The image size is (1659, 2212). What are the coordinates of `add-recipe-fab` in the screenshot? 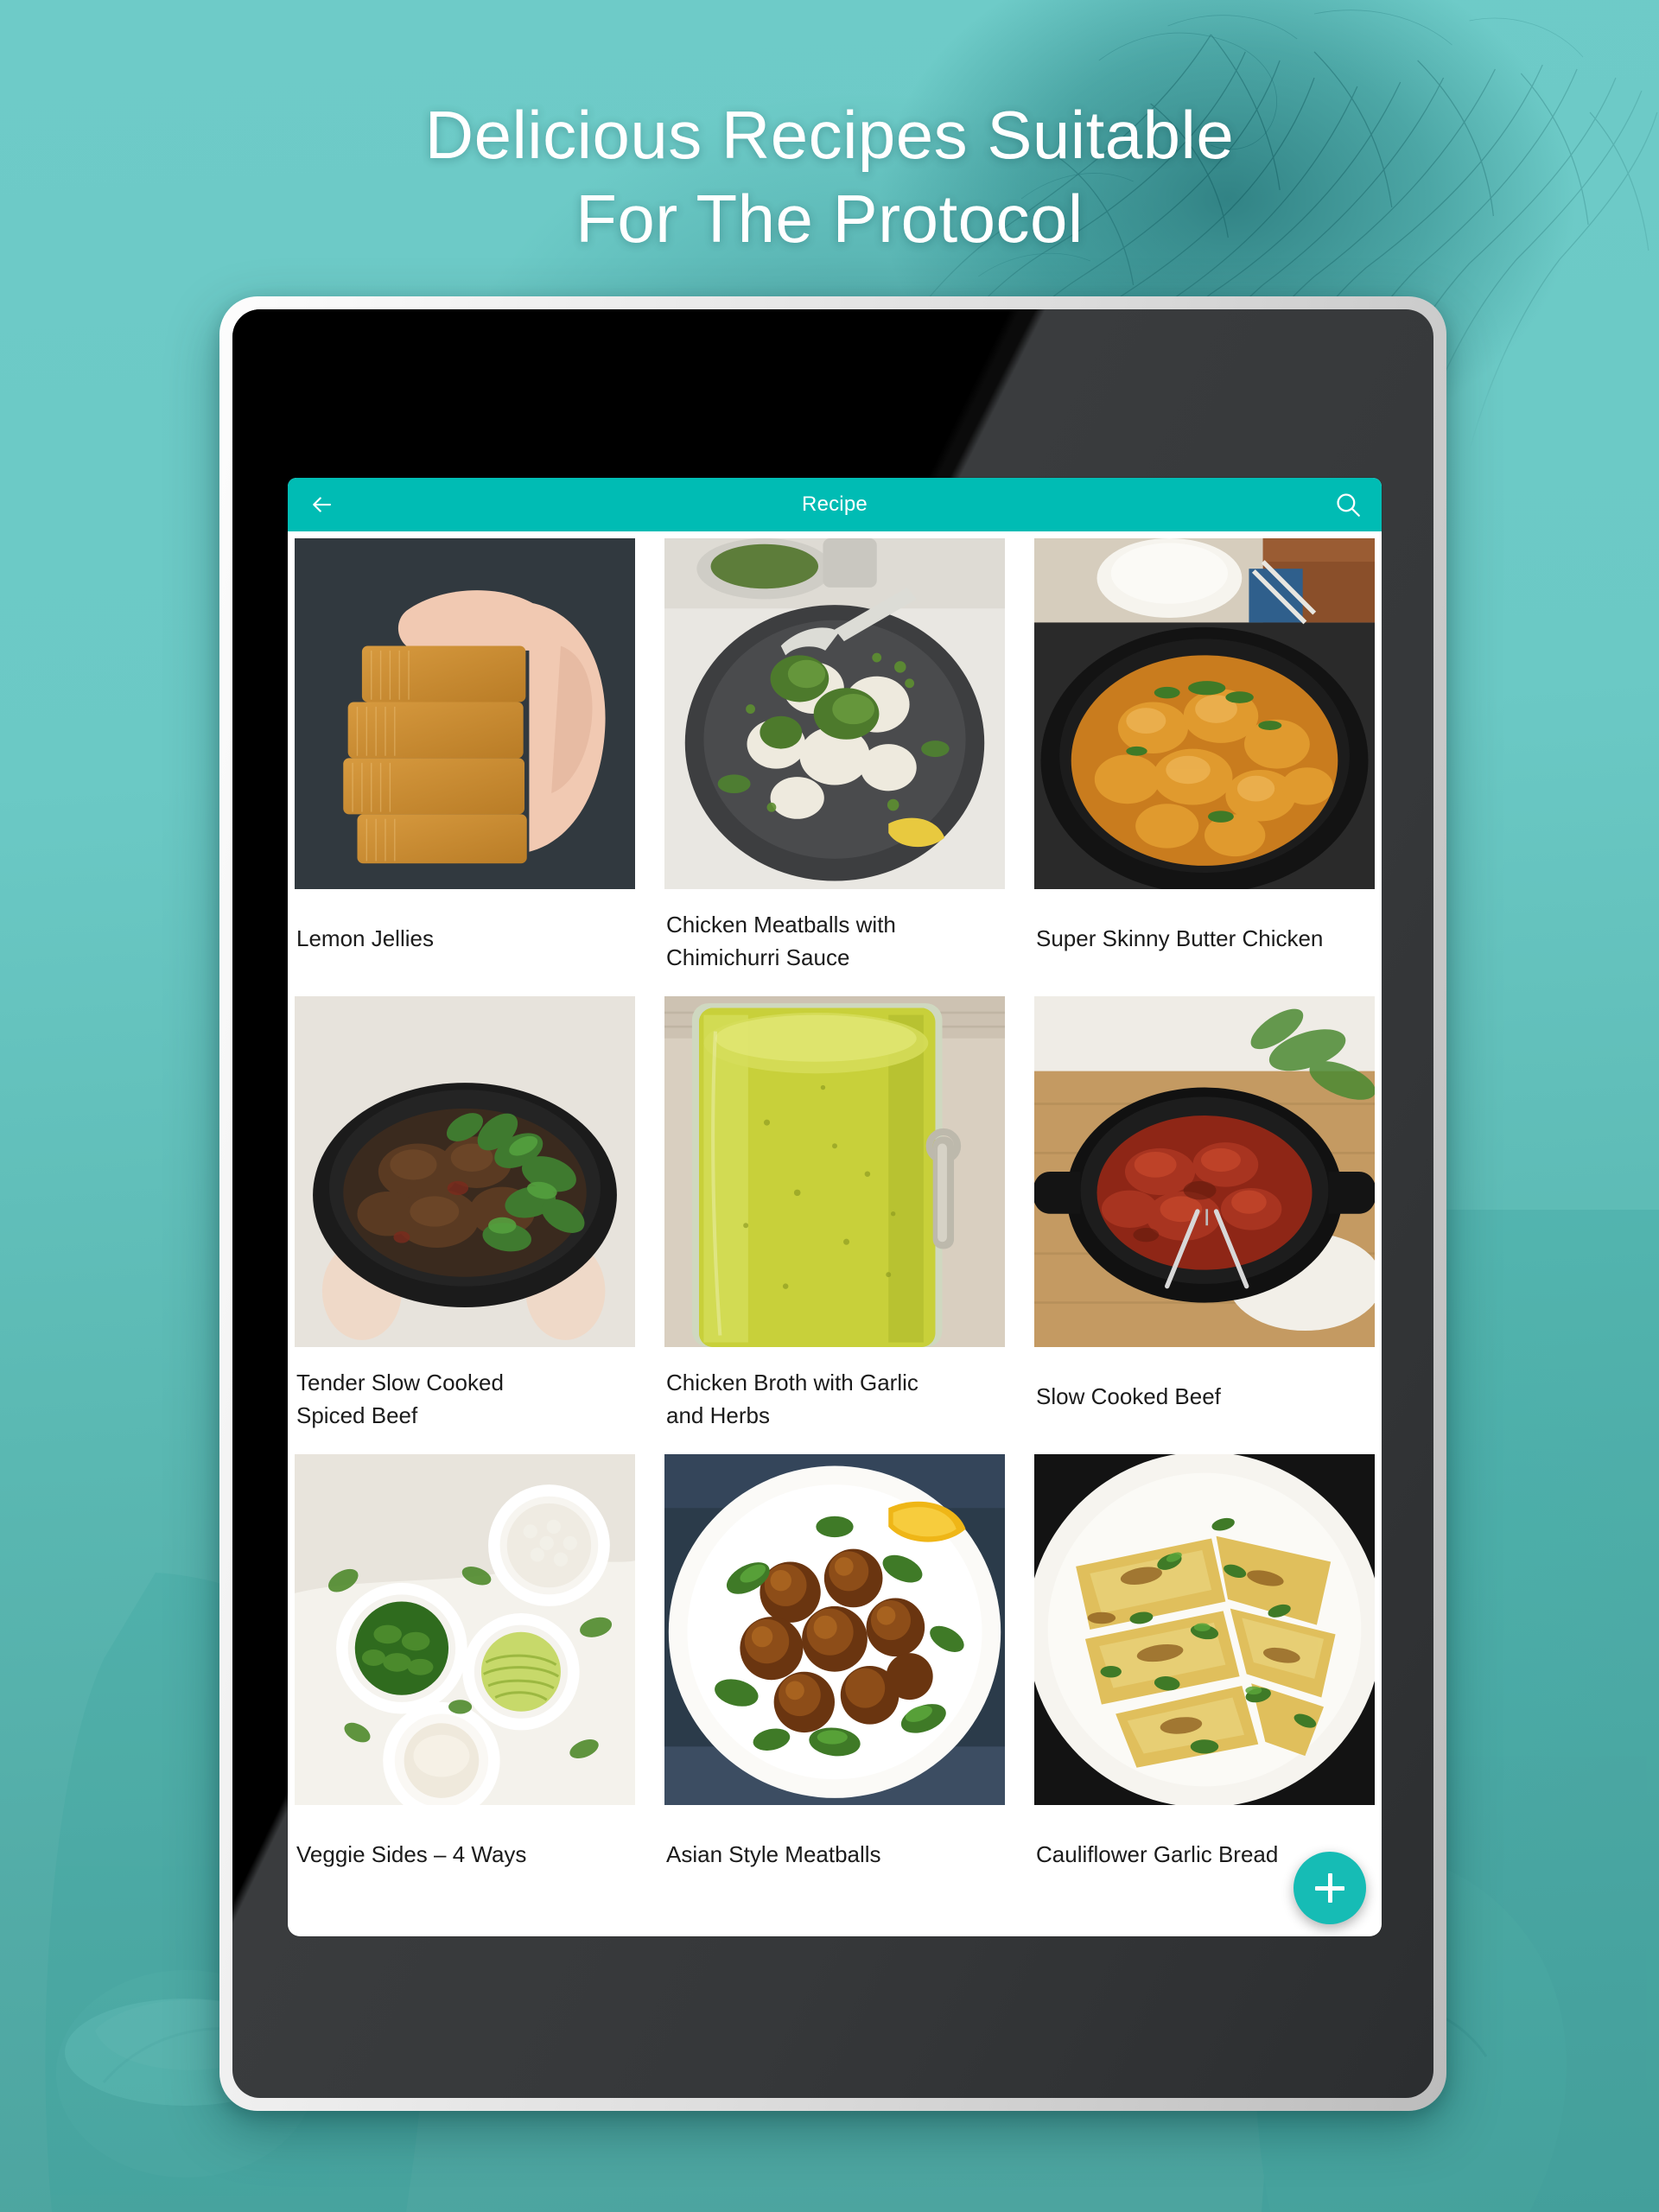 It's located at (1330, 1888).